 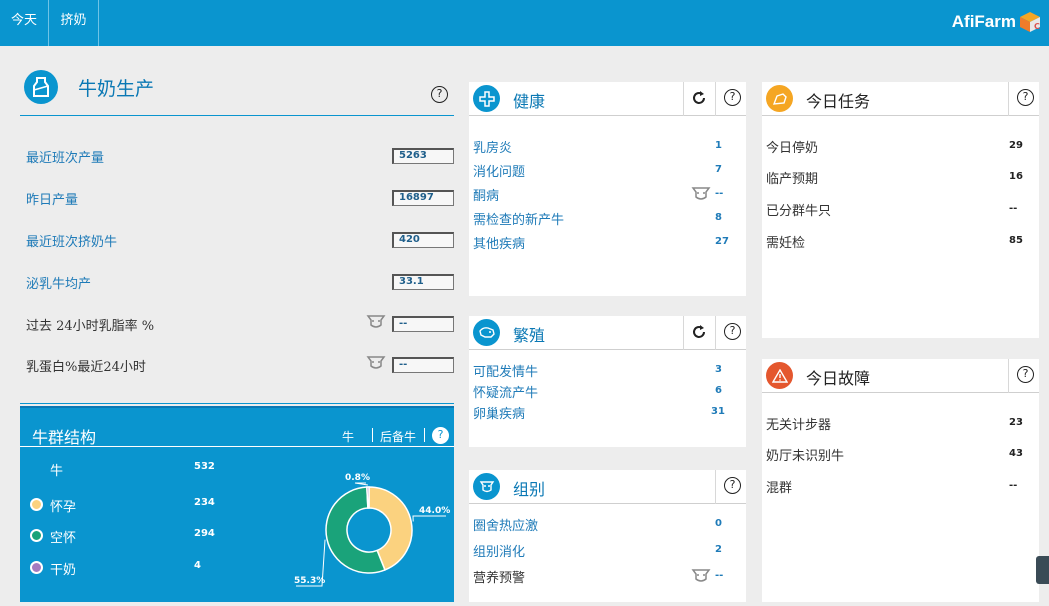 I want to click on faults-item-value: 43, so click(x=1016, y=453).